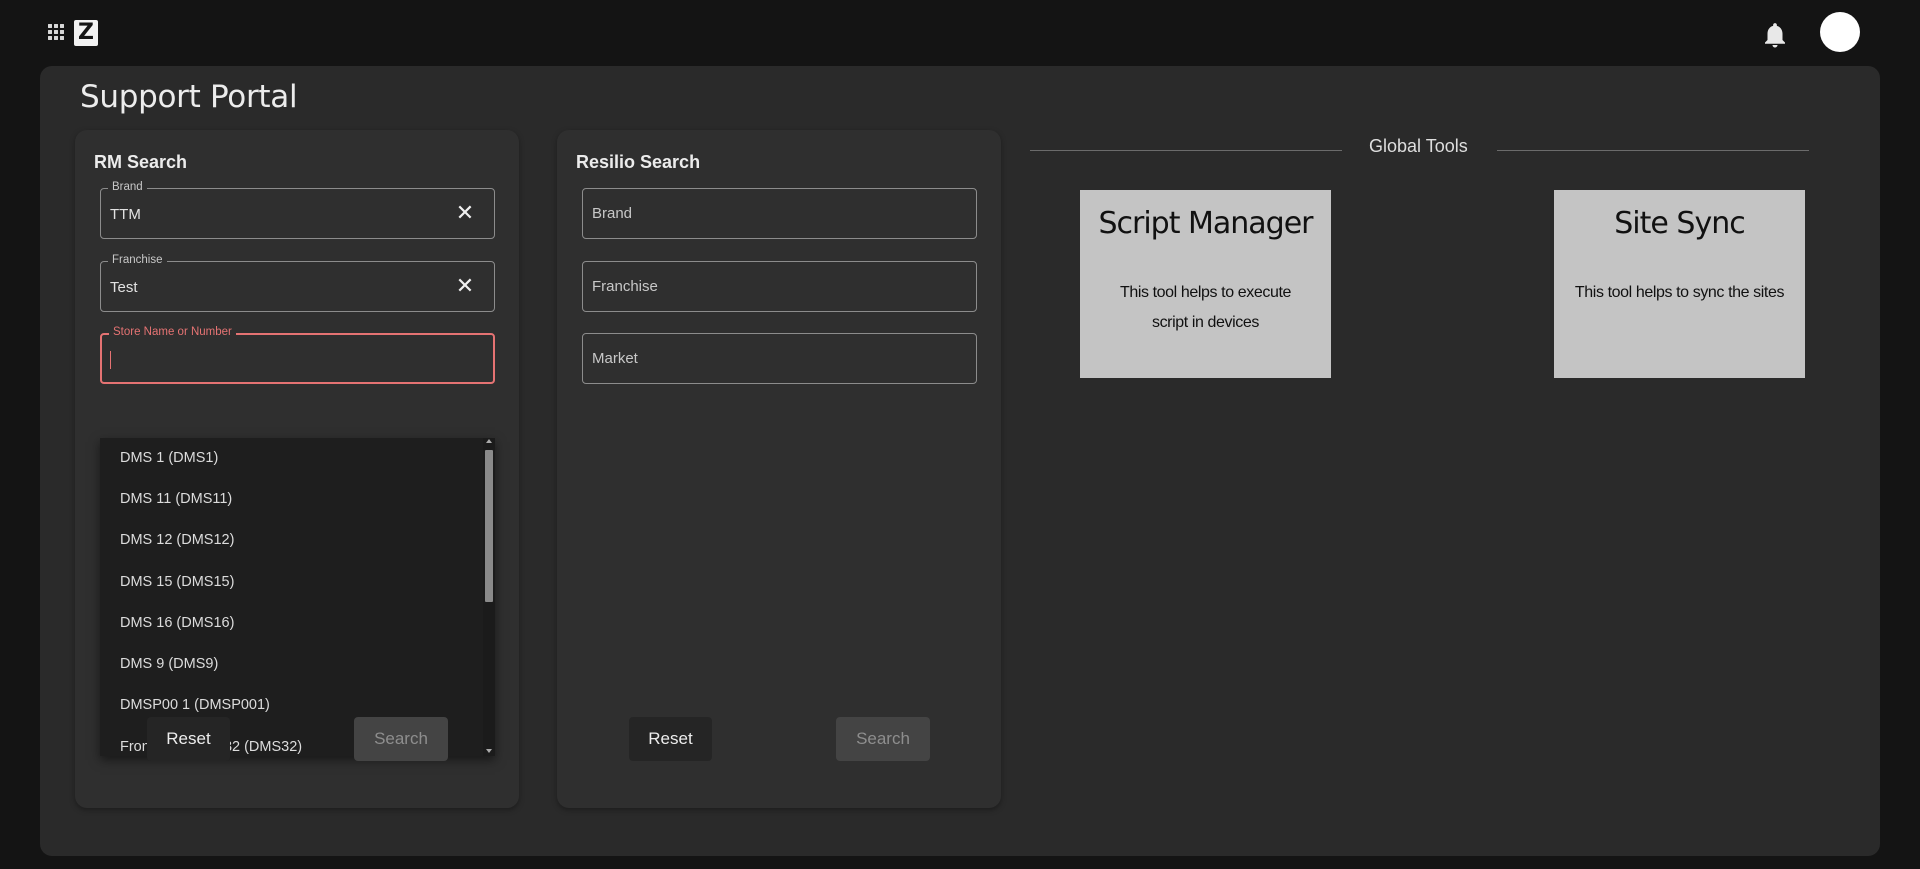 The image size is (1920, 869). I want to click on franchise-field-label: Franchise, so click(137, 260).